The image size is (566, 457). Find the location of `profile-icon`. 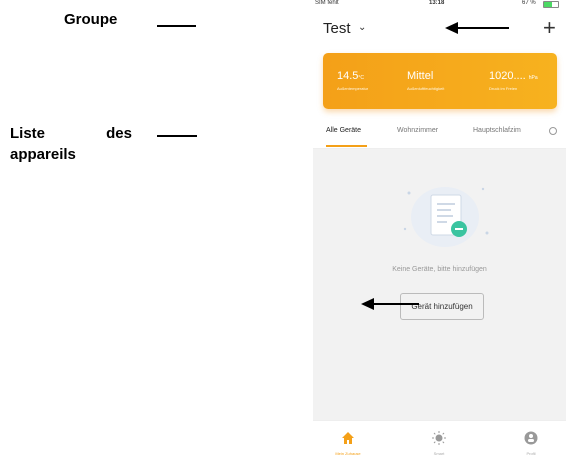

profile-icon is located at coordinates (531, 438).